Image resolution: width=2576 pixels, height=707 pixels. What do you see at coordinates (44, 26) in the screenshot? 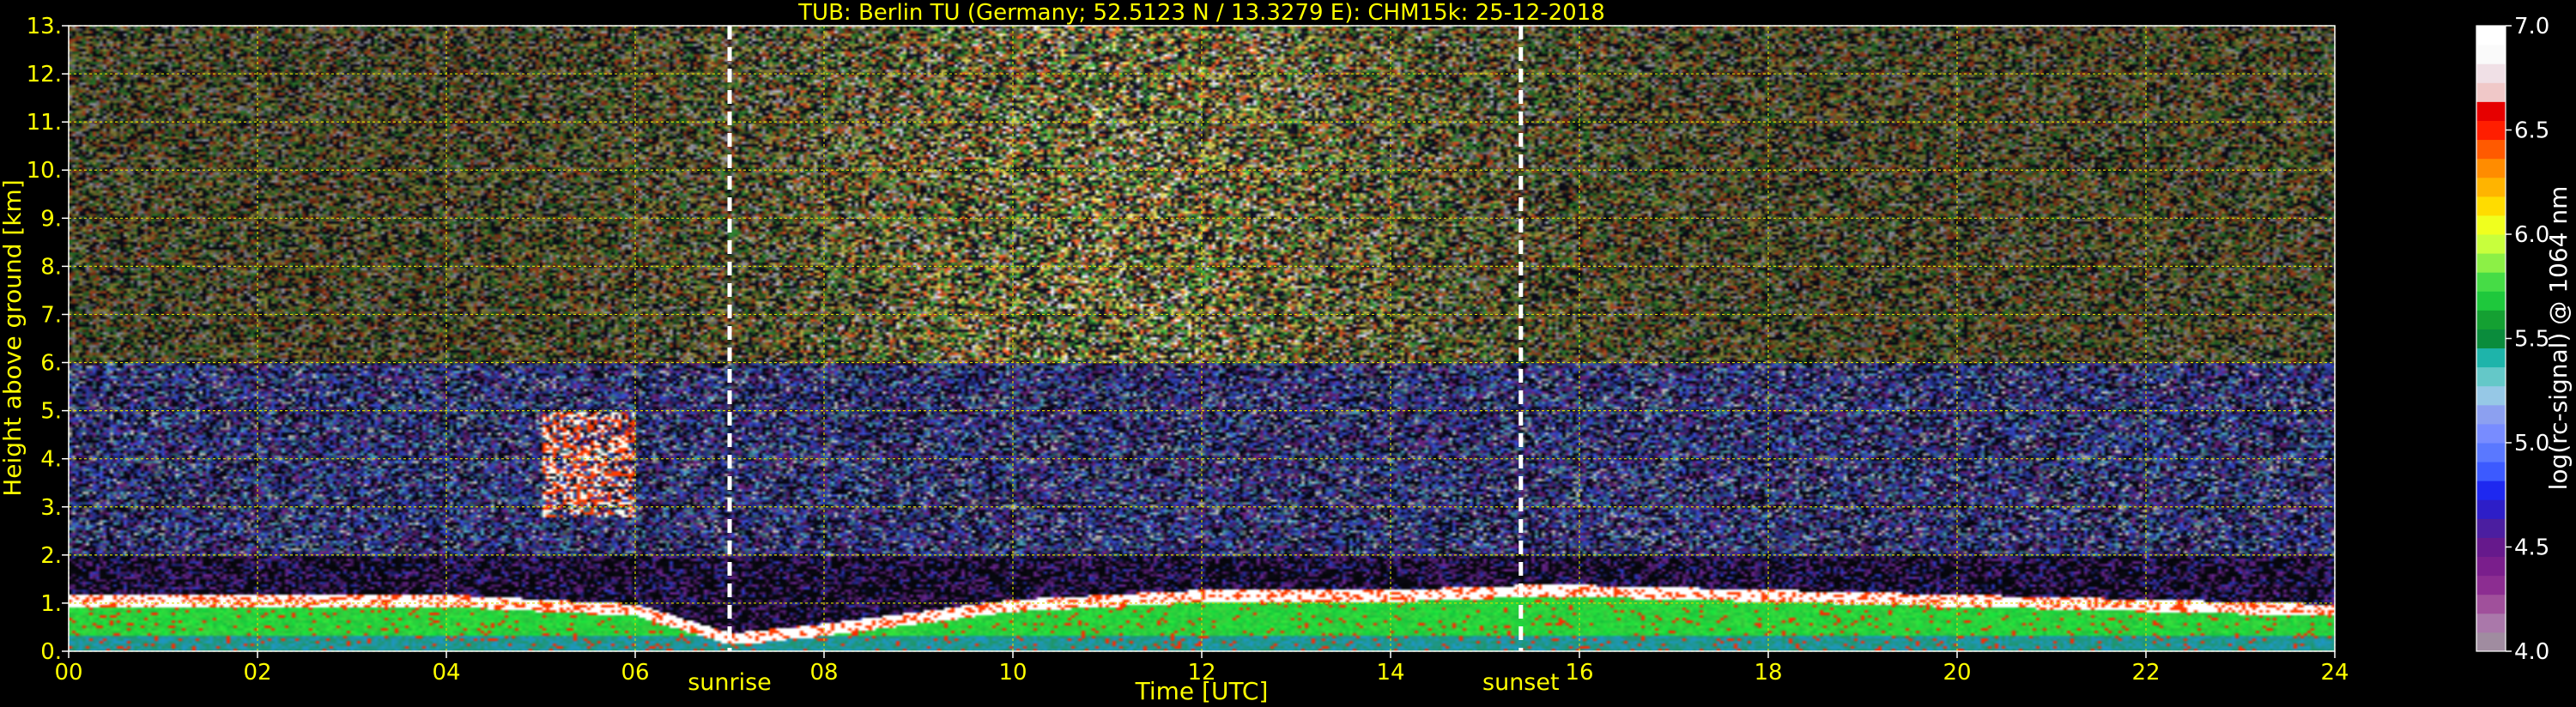
I see `y-tick-label: 13.` at bounding box center [44, 26].